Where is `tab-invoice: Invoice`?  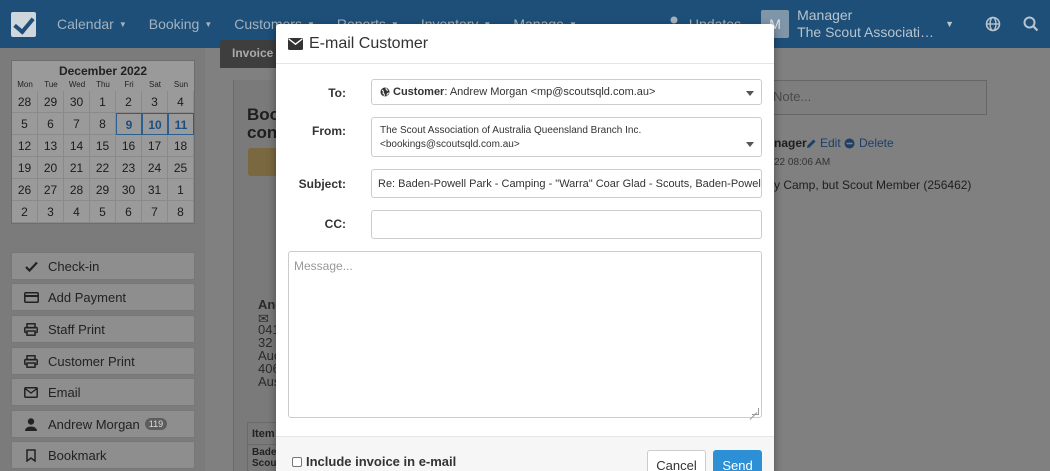
tab-invoice: Invoice is located at coordinates (250, 54).